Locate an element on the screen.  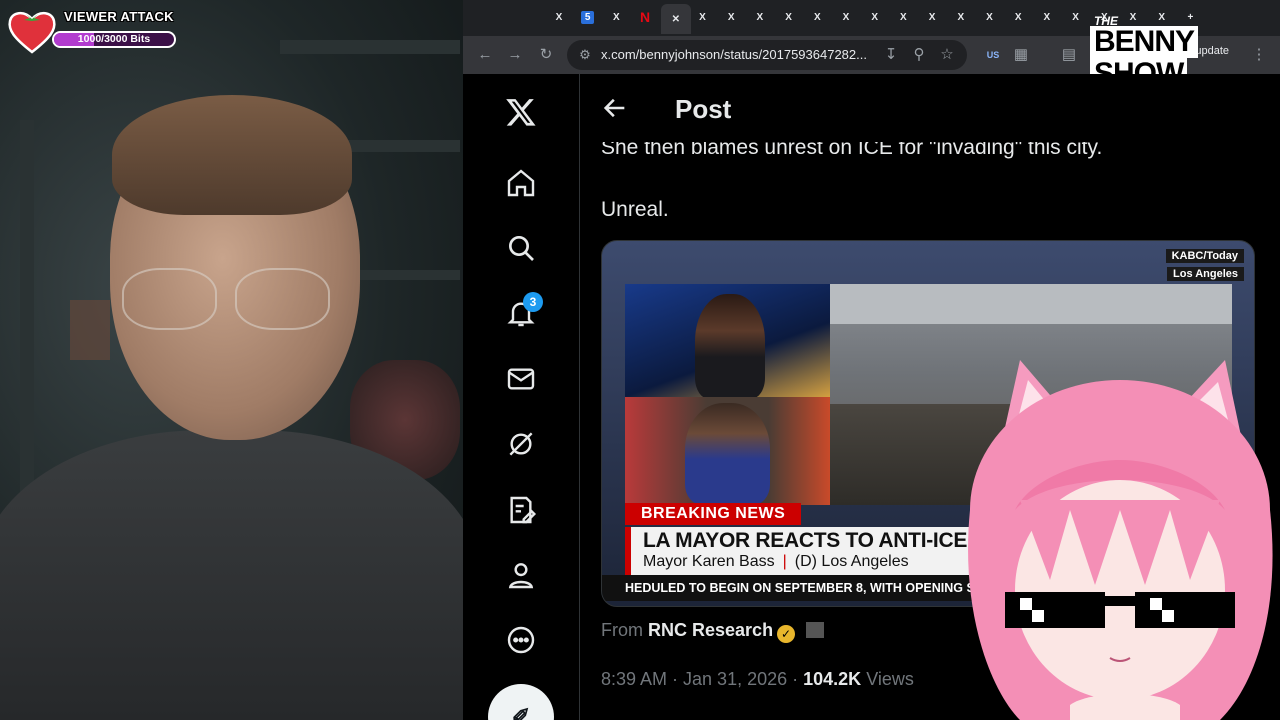
views-count: 104.2K is located at coordinates (832, 679).